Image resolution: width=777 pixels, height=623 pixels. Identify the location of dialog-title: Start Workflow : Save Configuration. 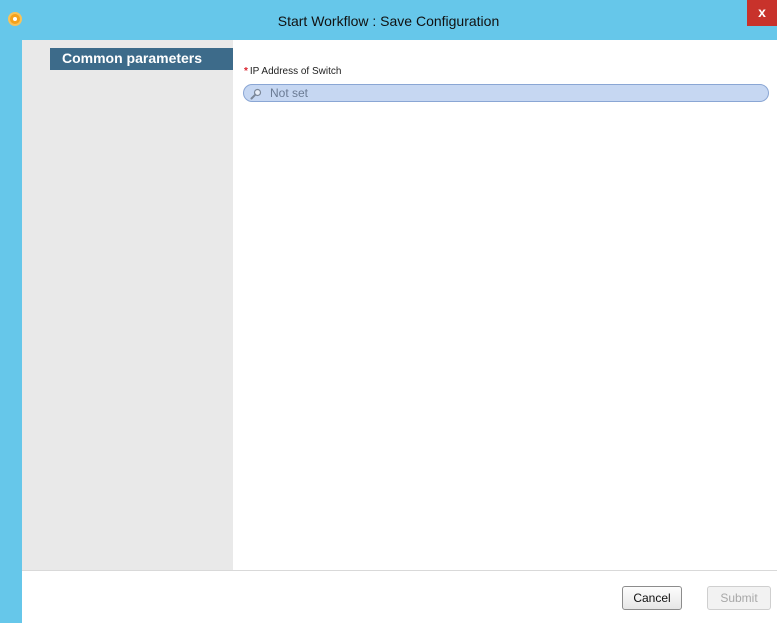
(388, 21).